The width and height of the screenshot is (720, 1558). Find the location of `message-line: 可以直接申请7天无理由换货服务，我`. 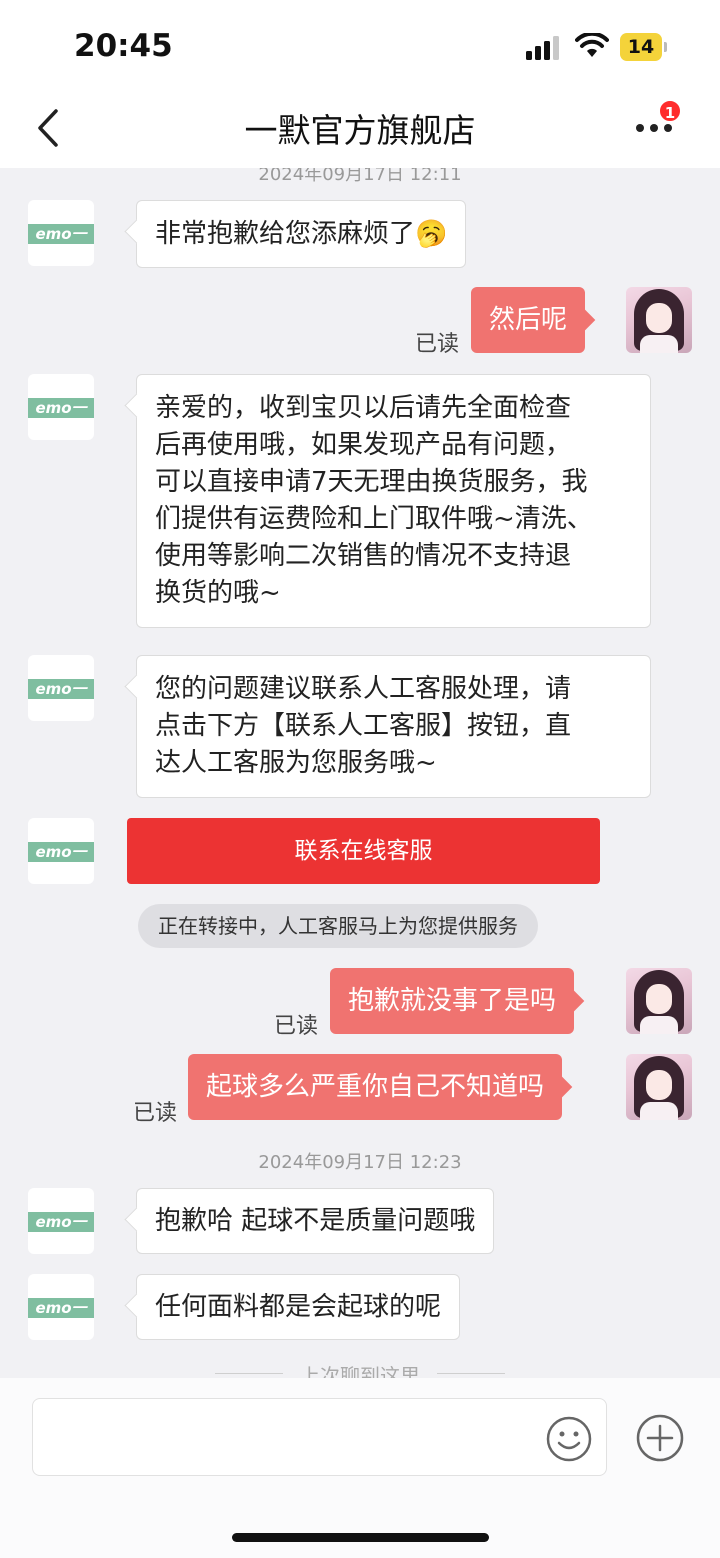

message-line: 可以直接申请7天无理由换货服务，我 is located at coordinates (371, 482).